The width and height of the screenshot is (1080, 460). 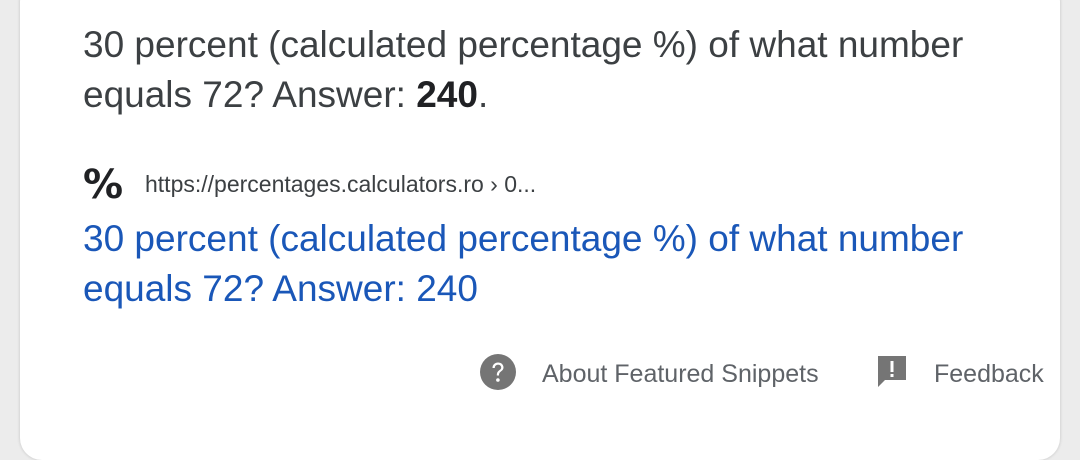 I want to click on feedback-button: Feedback, so click(x=960, y=374).